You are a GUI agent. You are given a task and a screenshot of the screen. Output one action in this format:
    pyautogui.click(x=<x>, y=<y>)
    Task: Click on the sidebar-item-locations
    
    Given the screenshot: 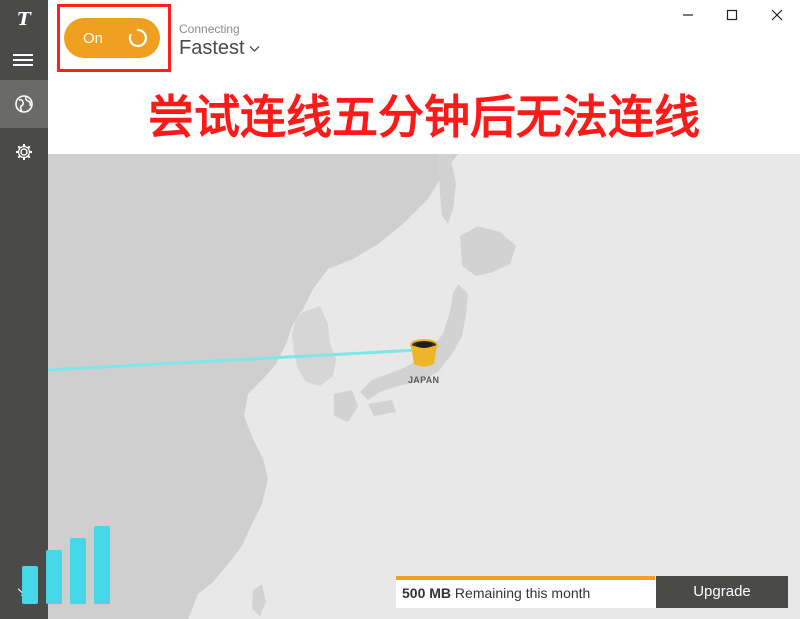 What is the action you would take?
    pyautogui.click(x=24, y=104)
    